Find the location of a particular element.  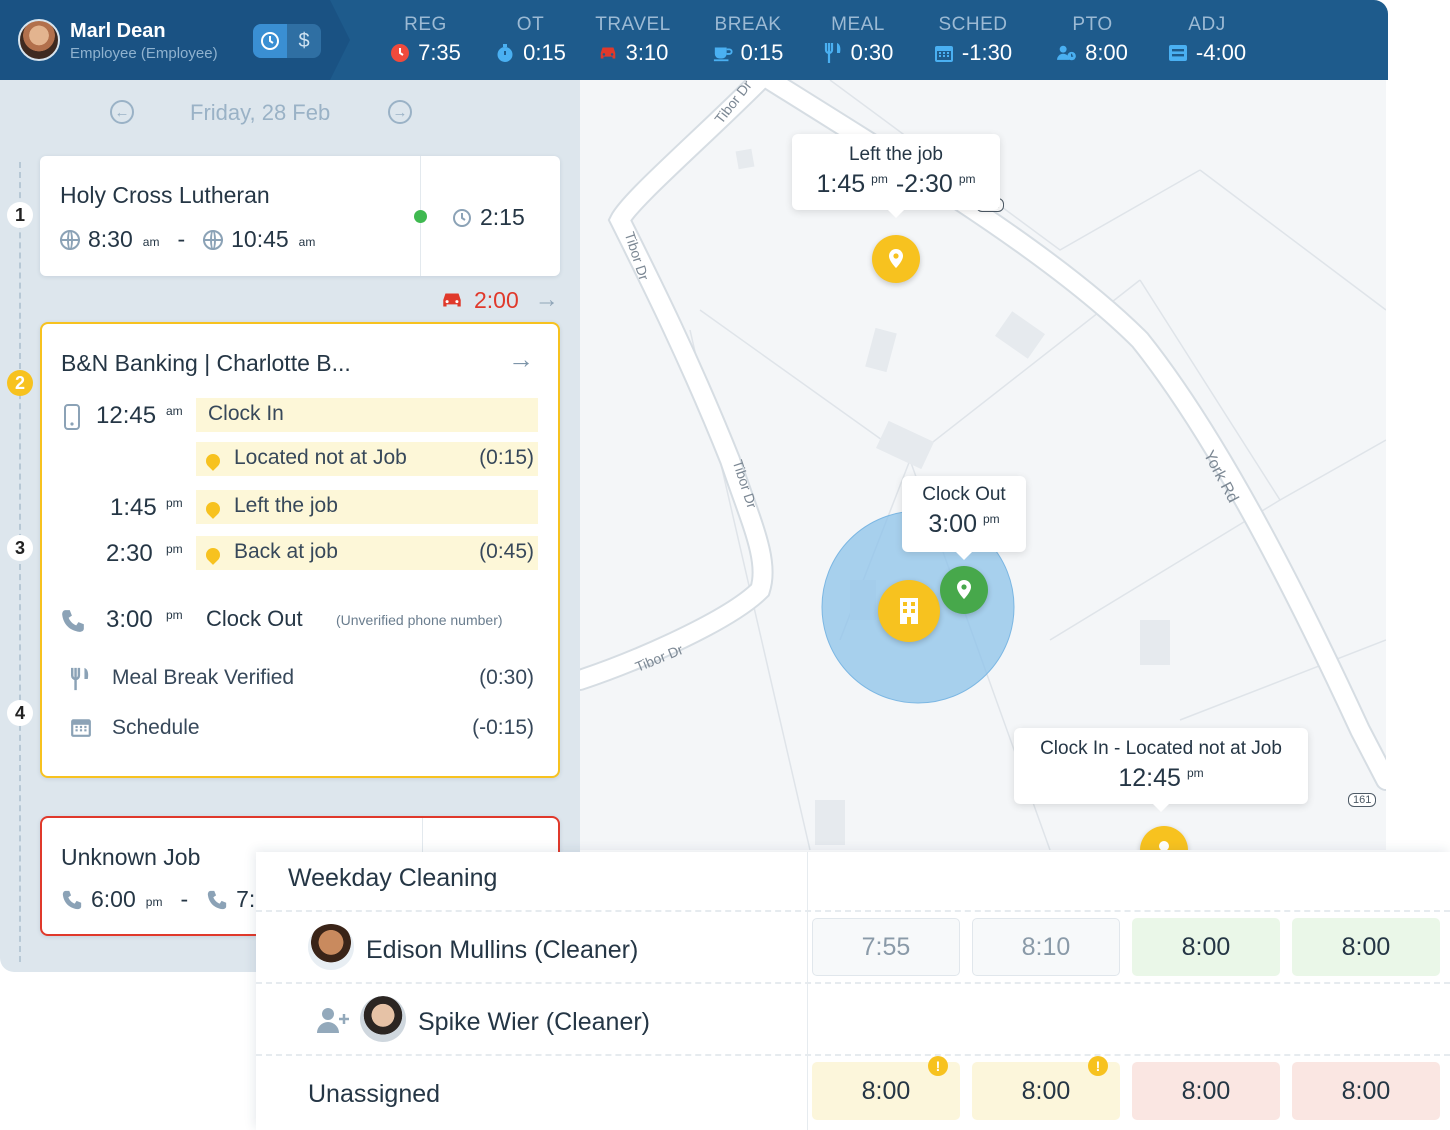

stat-pto: PTO 8:00 is located at coordinates (1092, 40).